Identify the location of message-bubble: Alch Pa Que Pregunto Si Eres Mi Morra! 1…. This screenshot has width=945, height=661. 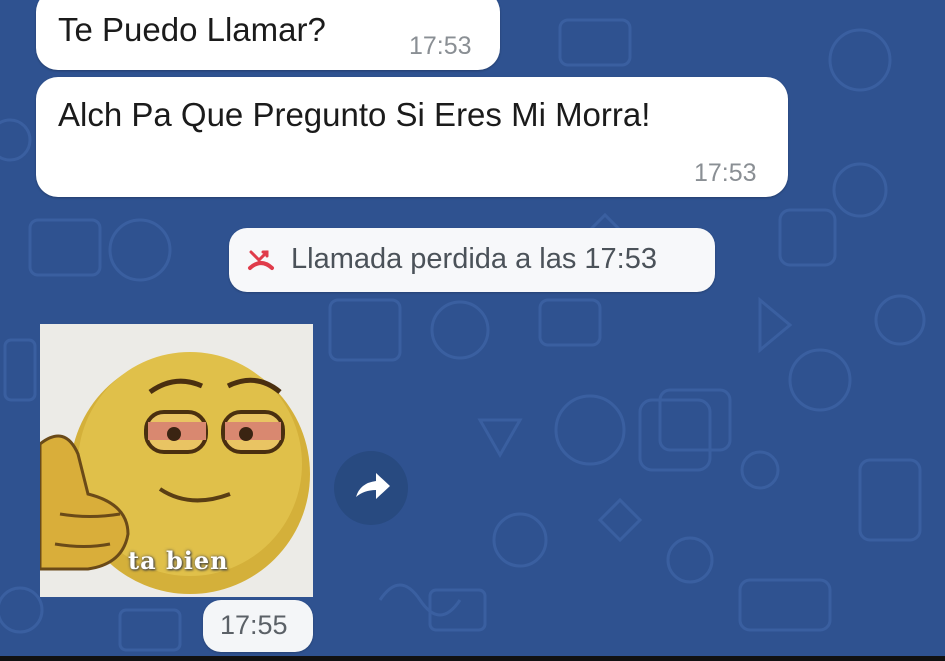
(412, 137).